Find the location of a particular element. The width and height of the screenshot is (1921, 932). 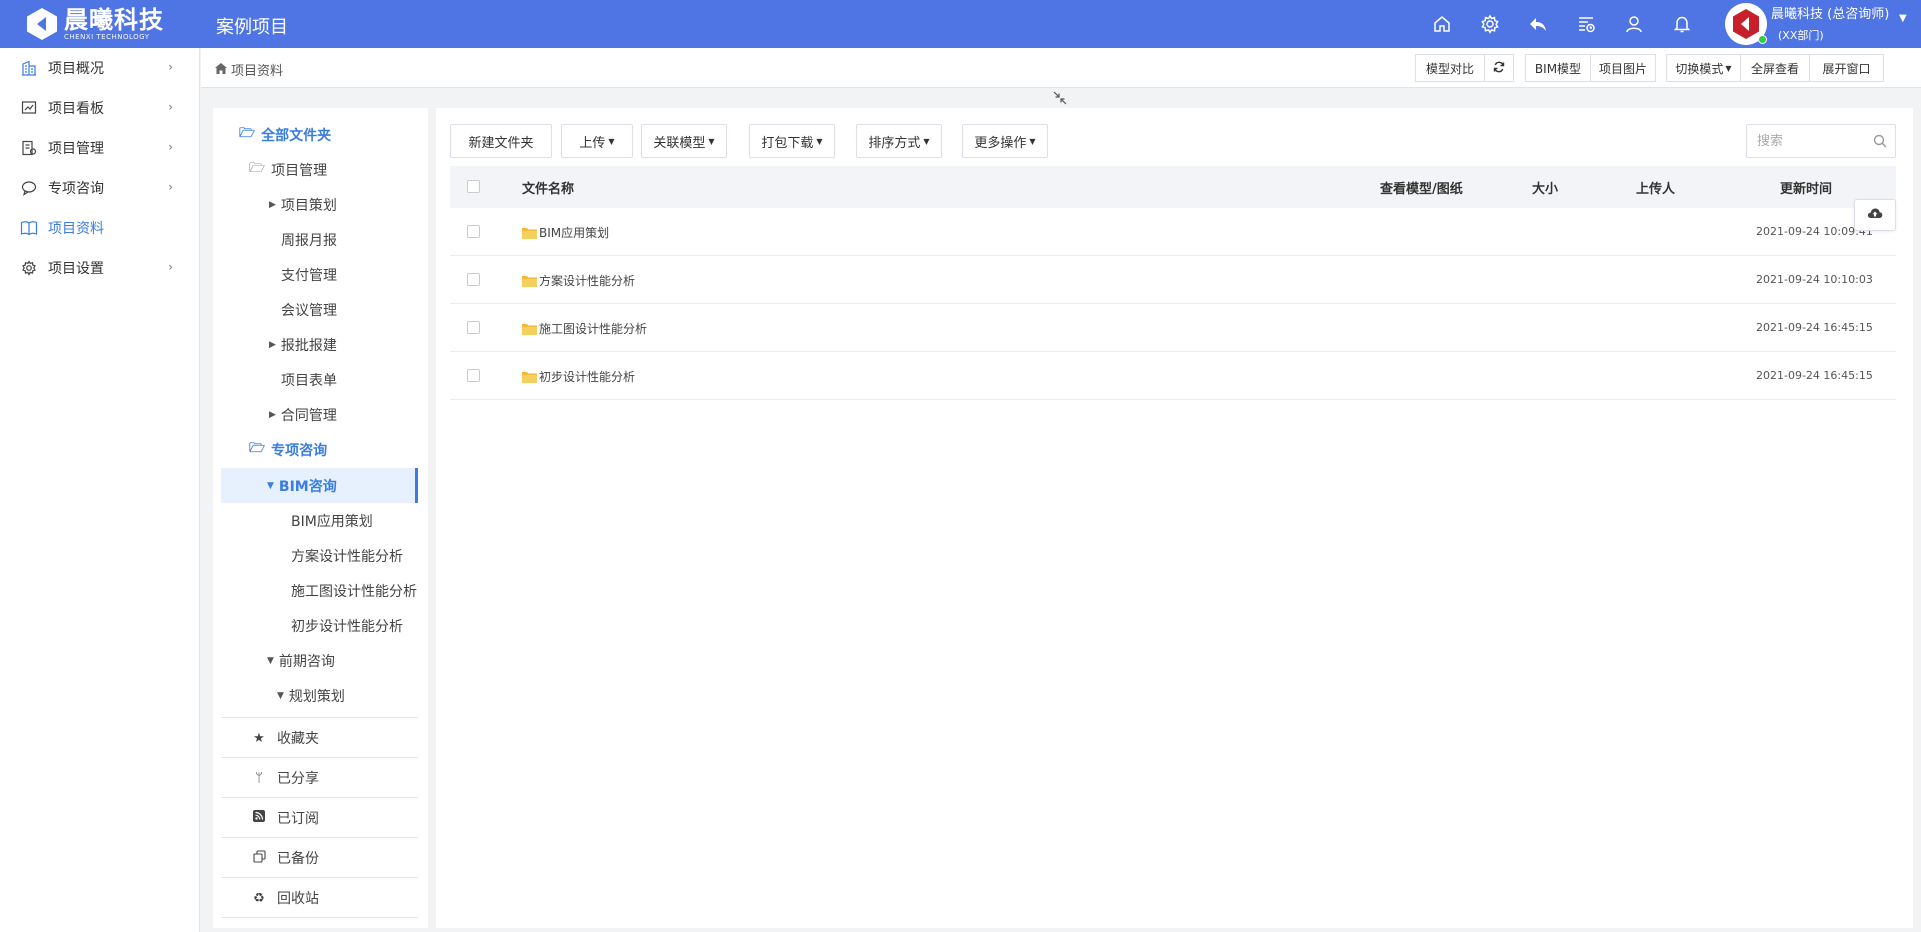

column-updated-time: 更新时间 is located at coordinates (1806, 187).